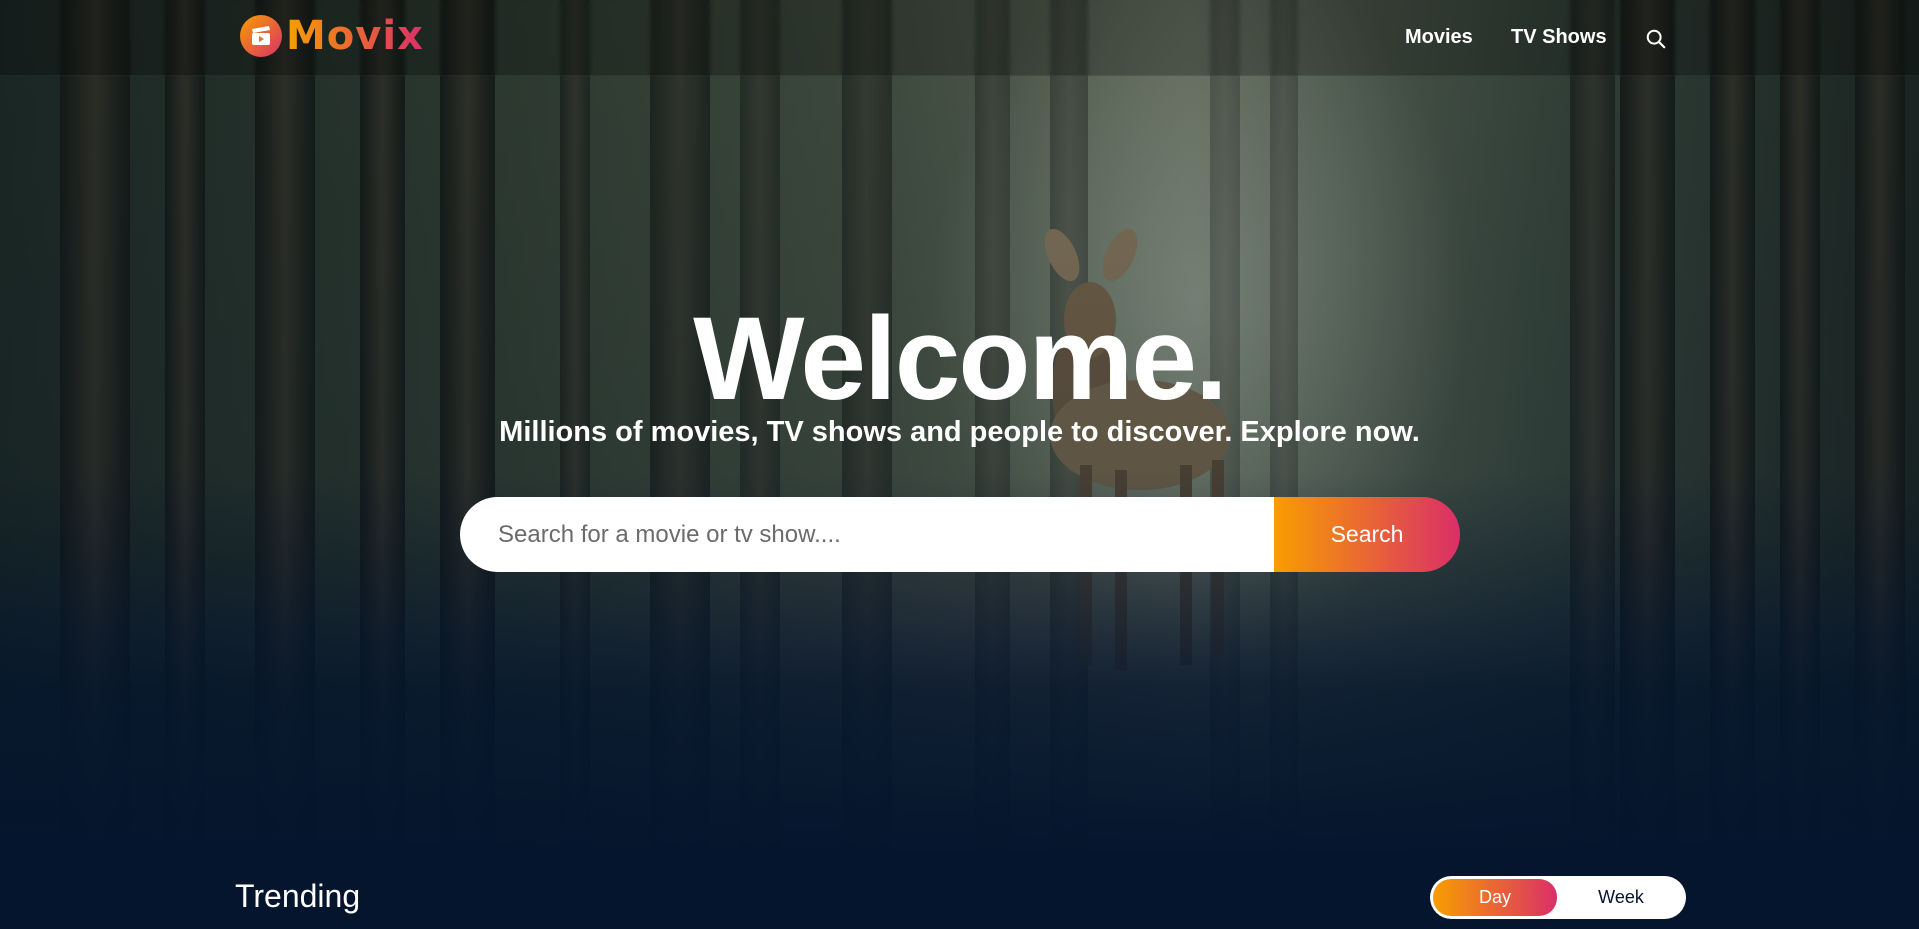  I want to click on tab-day: Day, so click(1495, 897).